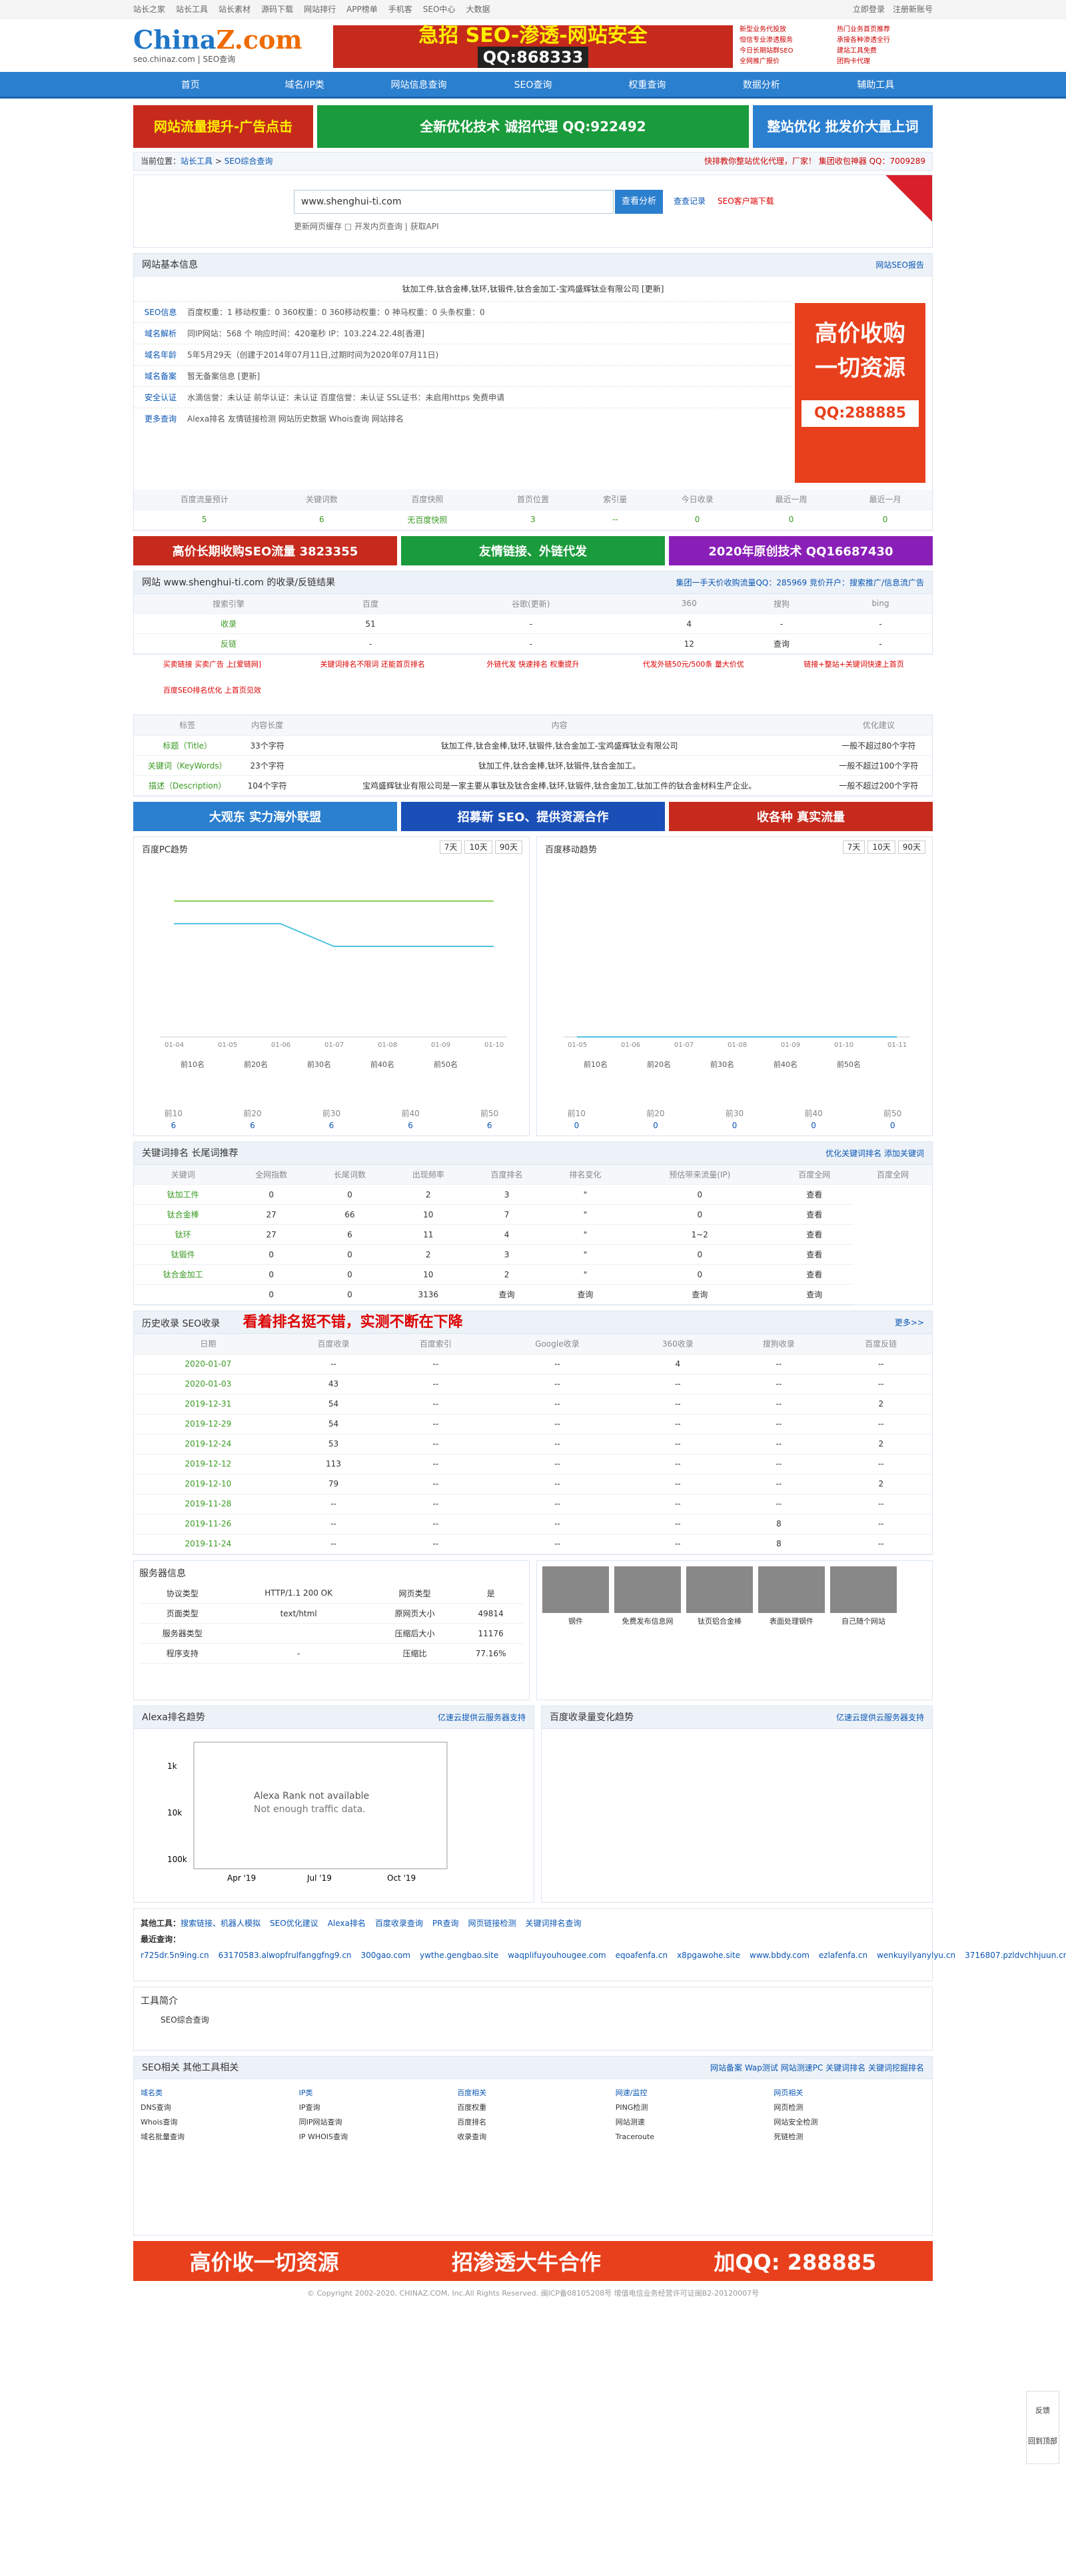 The width and height of the screenshot is (1066, 2576). What do you see at coordinates (536, 2107) in the screenshot?
I see `footer-link: 百度权重` at bounding box center [536, 2107].